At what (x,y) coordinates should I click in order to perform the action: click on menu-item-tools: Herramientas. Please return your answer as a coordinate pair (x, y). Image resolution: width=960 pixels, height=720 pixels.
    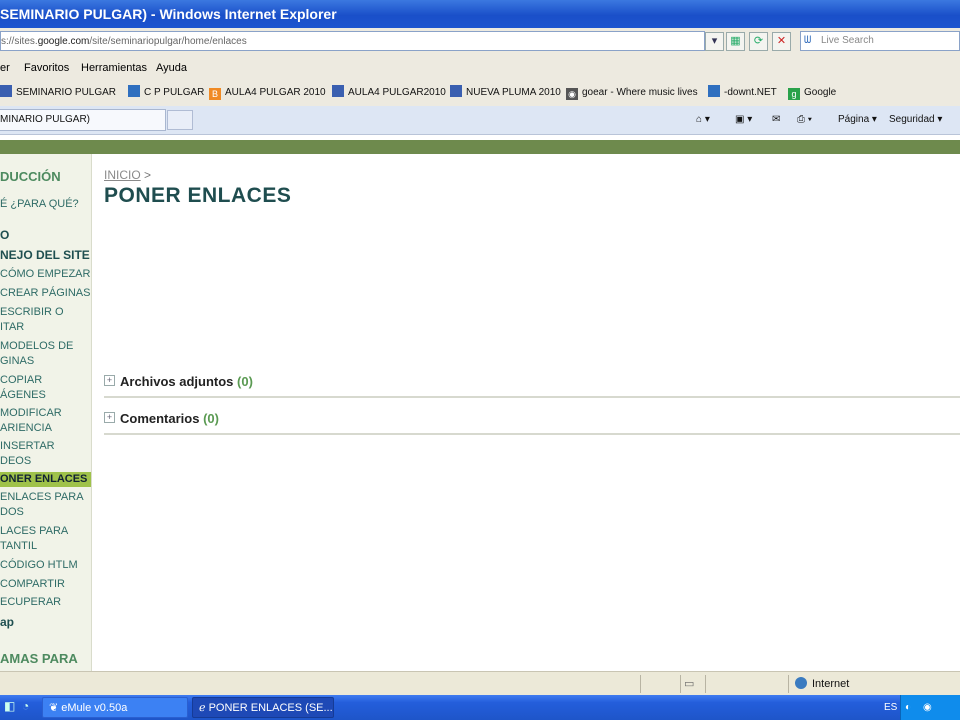
    Looking at the image, I should click on (114, 68).